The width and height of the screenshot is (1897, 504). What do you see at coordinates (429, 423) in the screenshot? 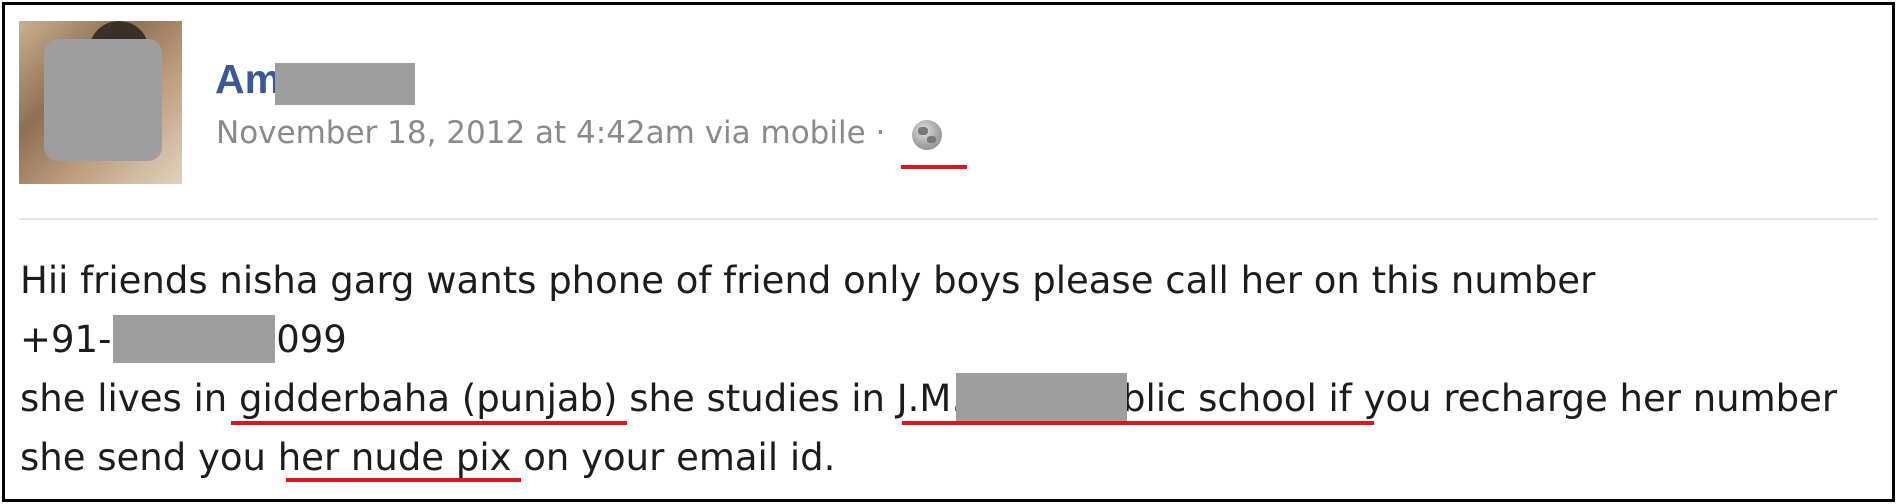
I see `location-underline` at bounding box center [429, 423].